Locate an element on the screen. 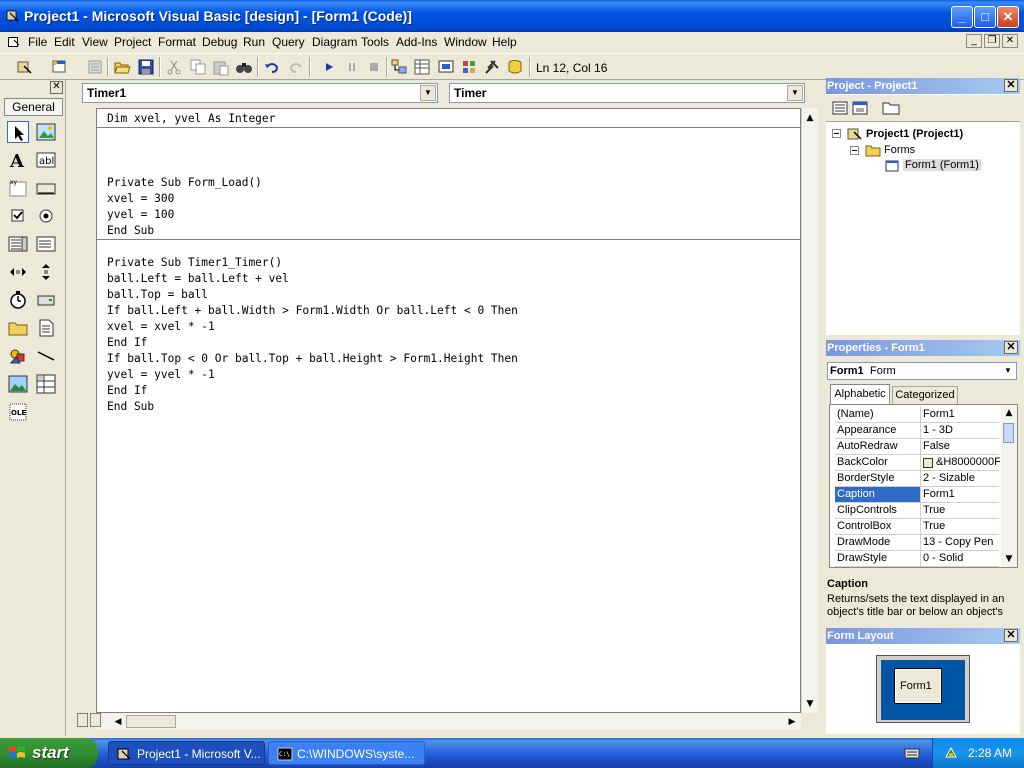 This screenshot has height=768, width=1024. property-value: &H8000000F is located at coordinates (968, 462).